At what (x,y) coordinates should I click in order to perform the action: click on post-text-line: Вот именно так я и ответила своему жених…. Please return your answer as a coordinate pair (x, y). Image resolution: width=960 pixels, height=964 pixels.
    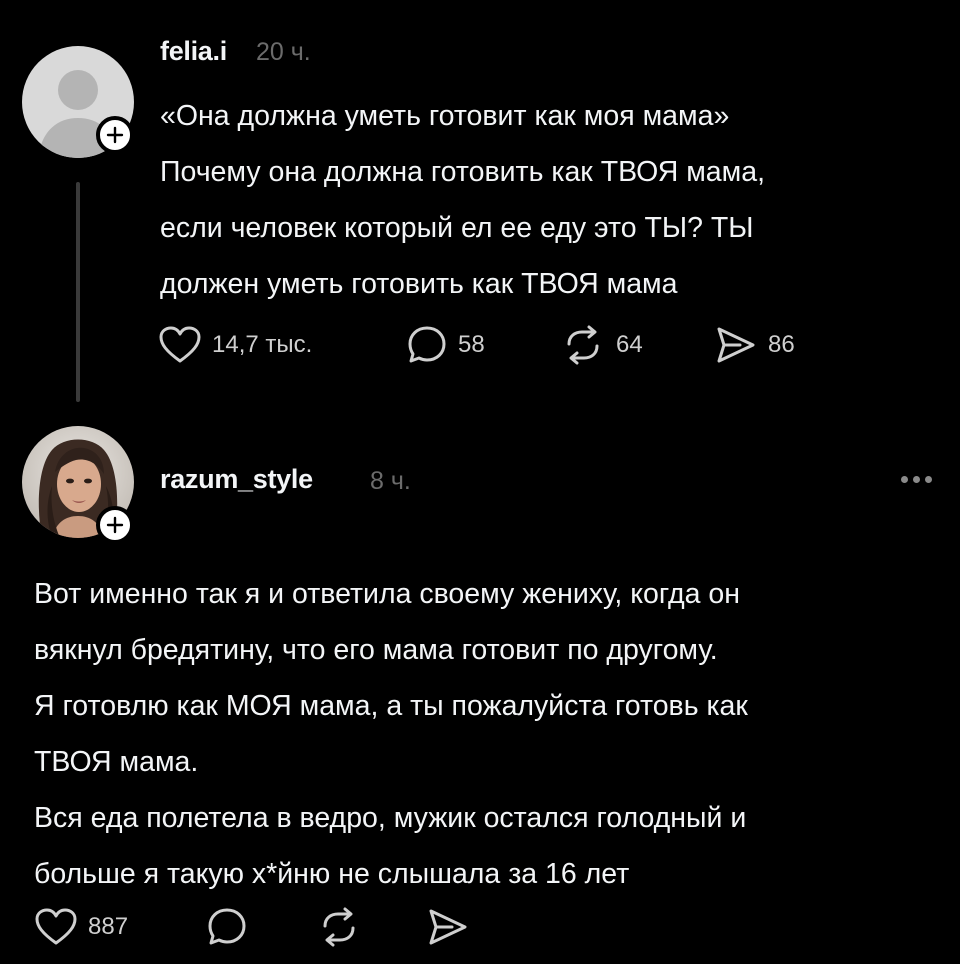
    Looking at the image, I should click on (387, 594).